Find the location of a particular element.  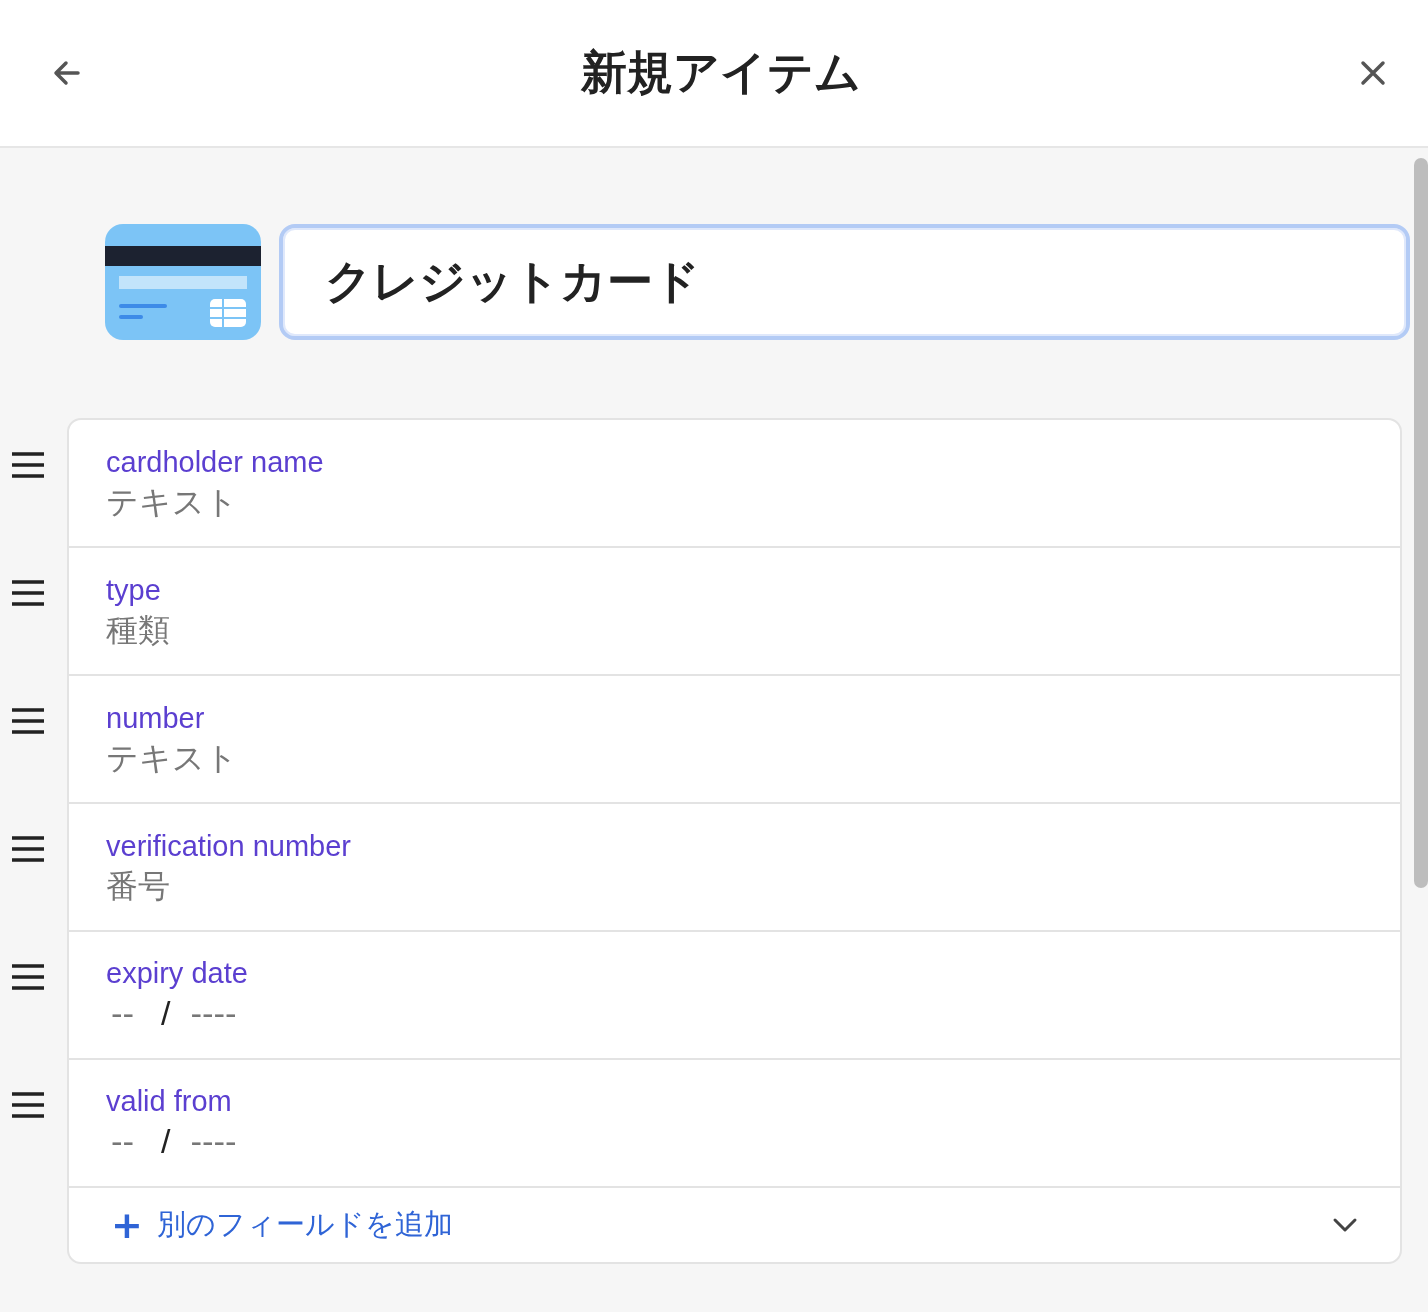

field-label: valid from is located at coordinates (169, 1101).